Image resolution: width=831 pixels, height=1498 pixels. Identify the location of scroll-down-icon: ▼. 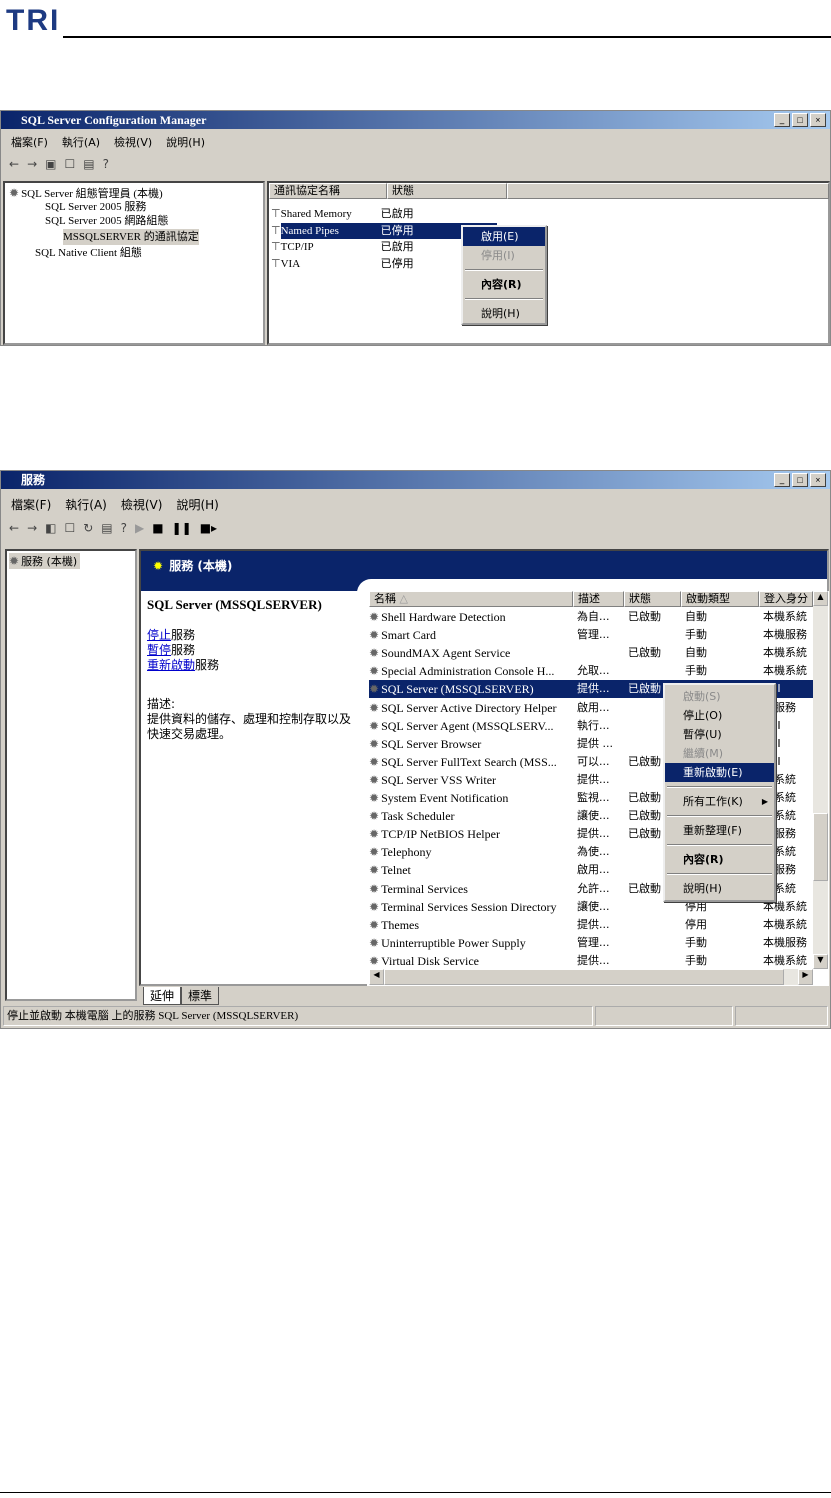
(820, 961).